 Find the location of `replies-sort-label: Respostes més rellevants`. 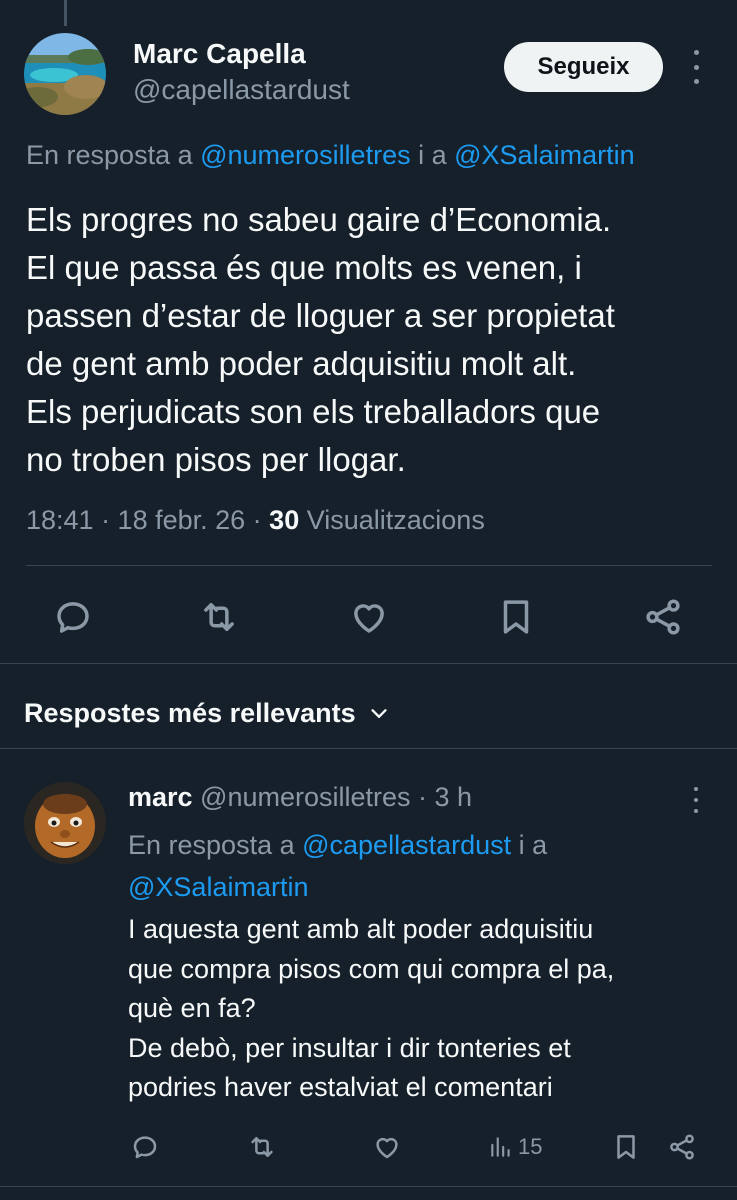

replies-sort-label: Respostes més rellevants is located at coordinates (190, 713).